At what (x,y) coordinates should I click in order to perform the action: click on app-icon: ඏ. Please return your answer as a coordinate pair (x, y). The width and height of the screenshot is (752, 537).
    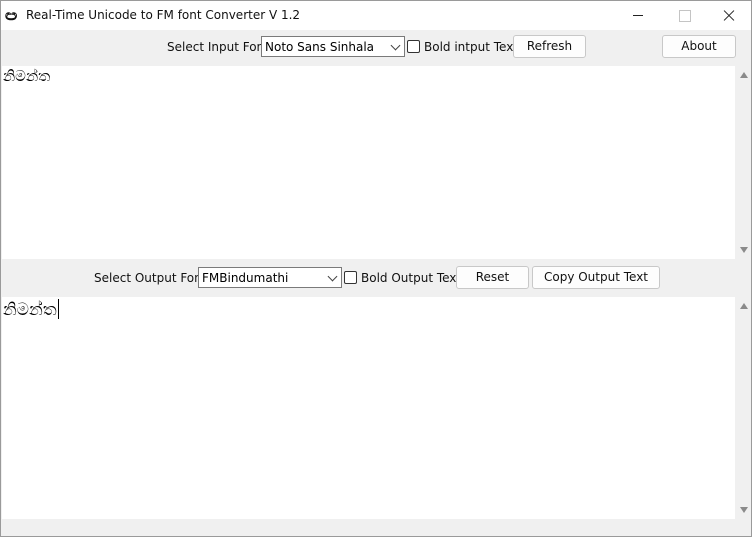
    Looking at the image, I should click on (11, 15).